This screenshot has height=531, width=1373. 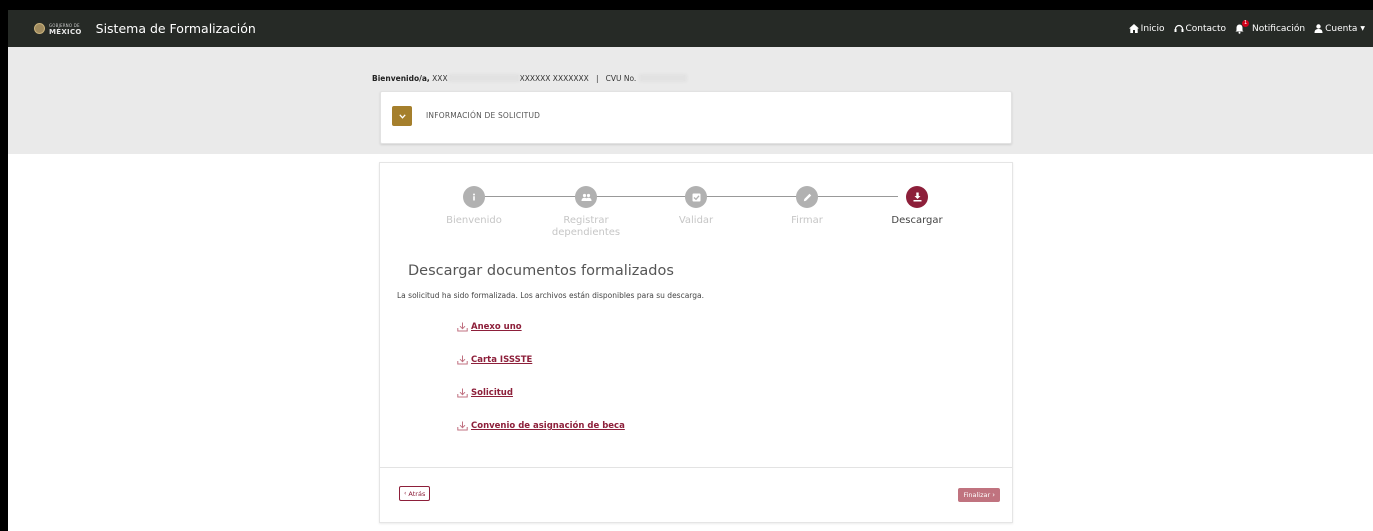 I want to click on nav-home-label: Inicio, so click(x=1152, y=28).